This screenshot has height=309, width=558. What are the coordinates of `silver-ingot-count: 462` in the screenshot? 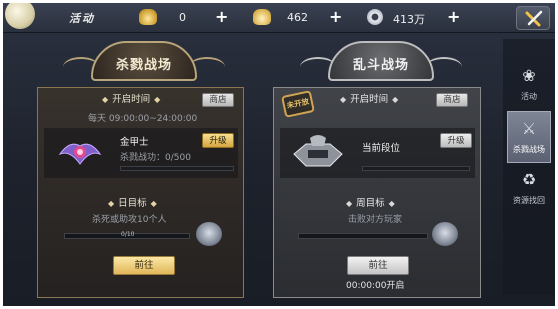 It's located at (297, 17).